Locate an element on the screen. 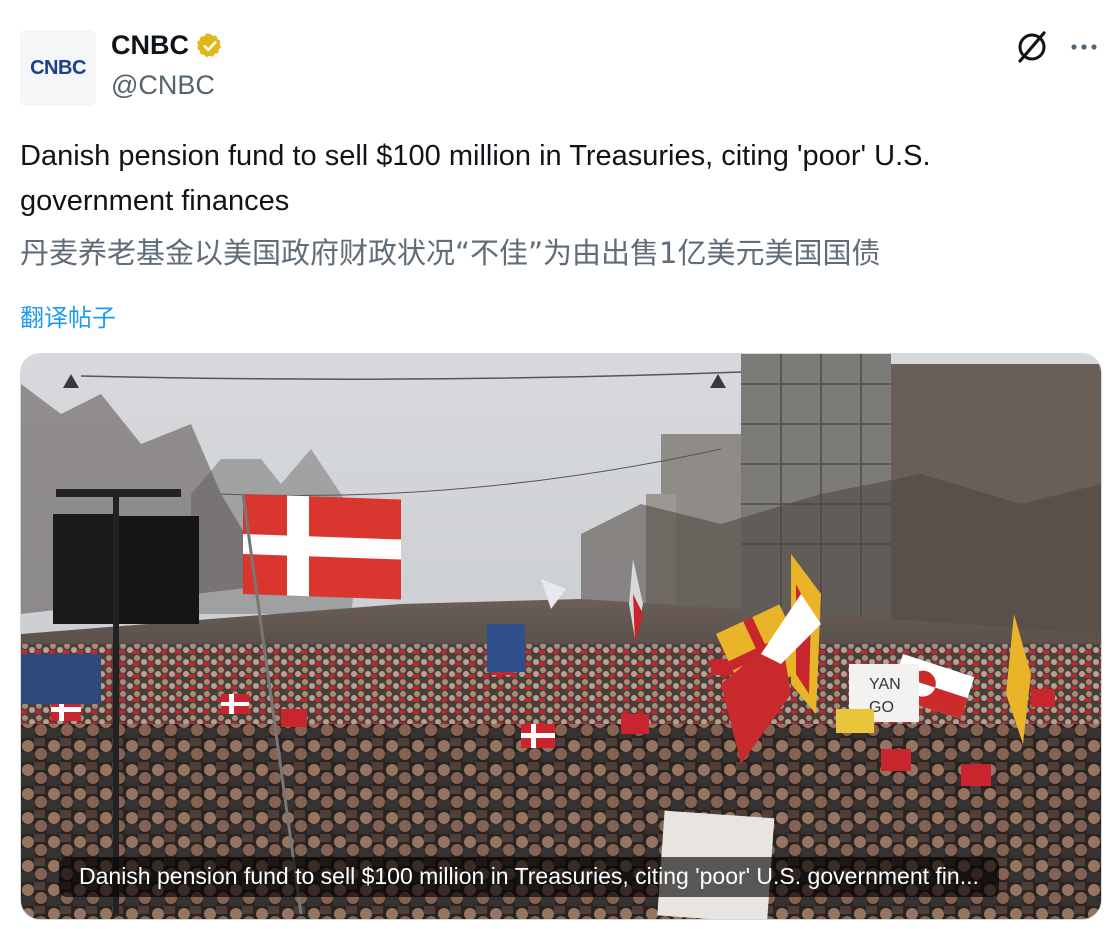 The image size is (1114, 929). avatar: CNBC is located at coordinates (58, 68).